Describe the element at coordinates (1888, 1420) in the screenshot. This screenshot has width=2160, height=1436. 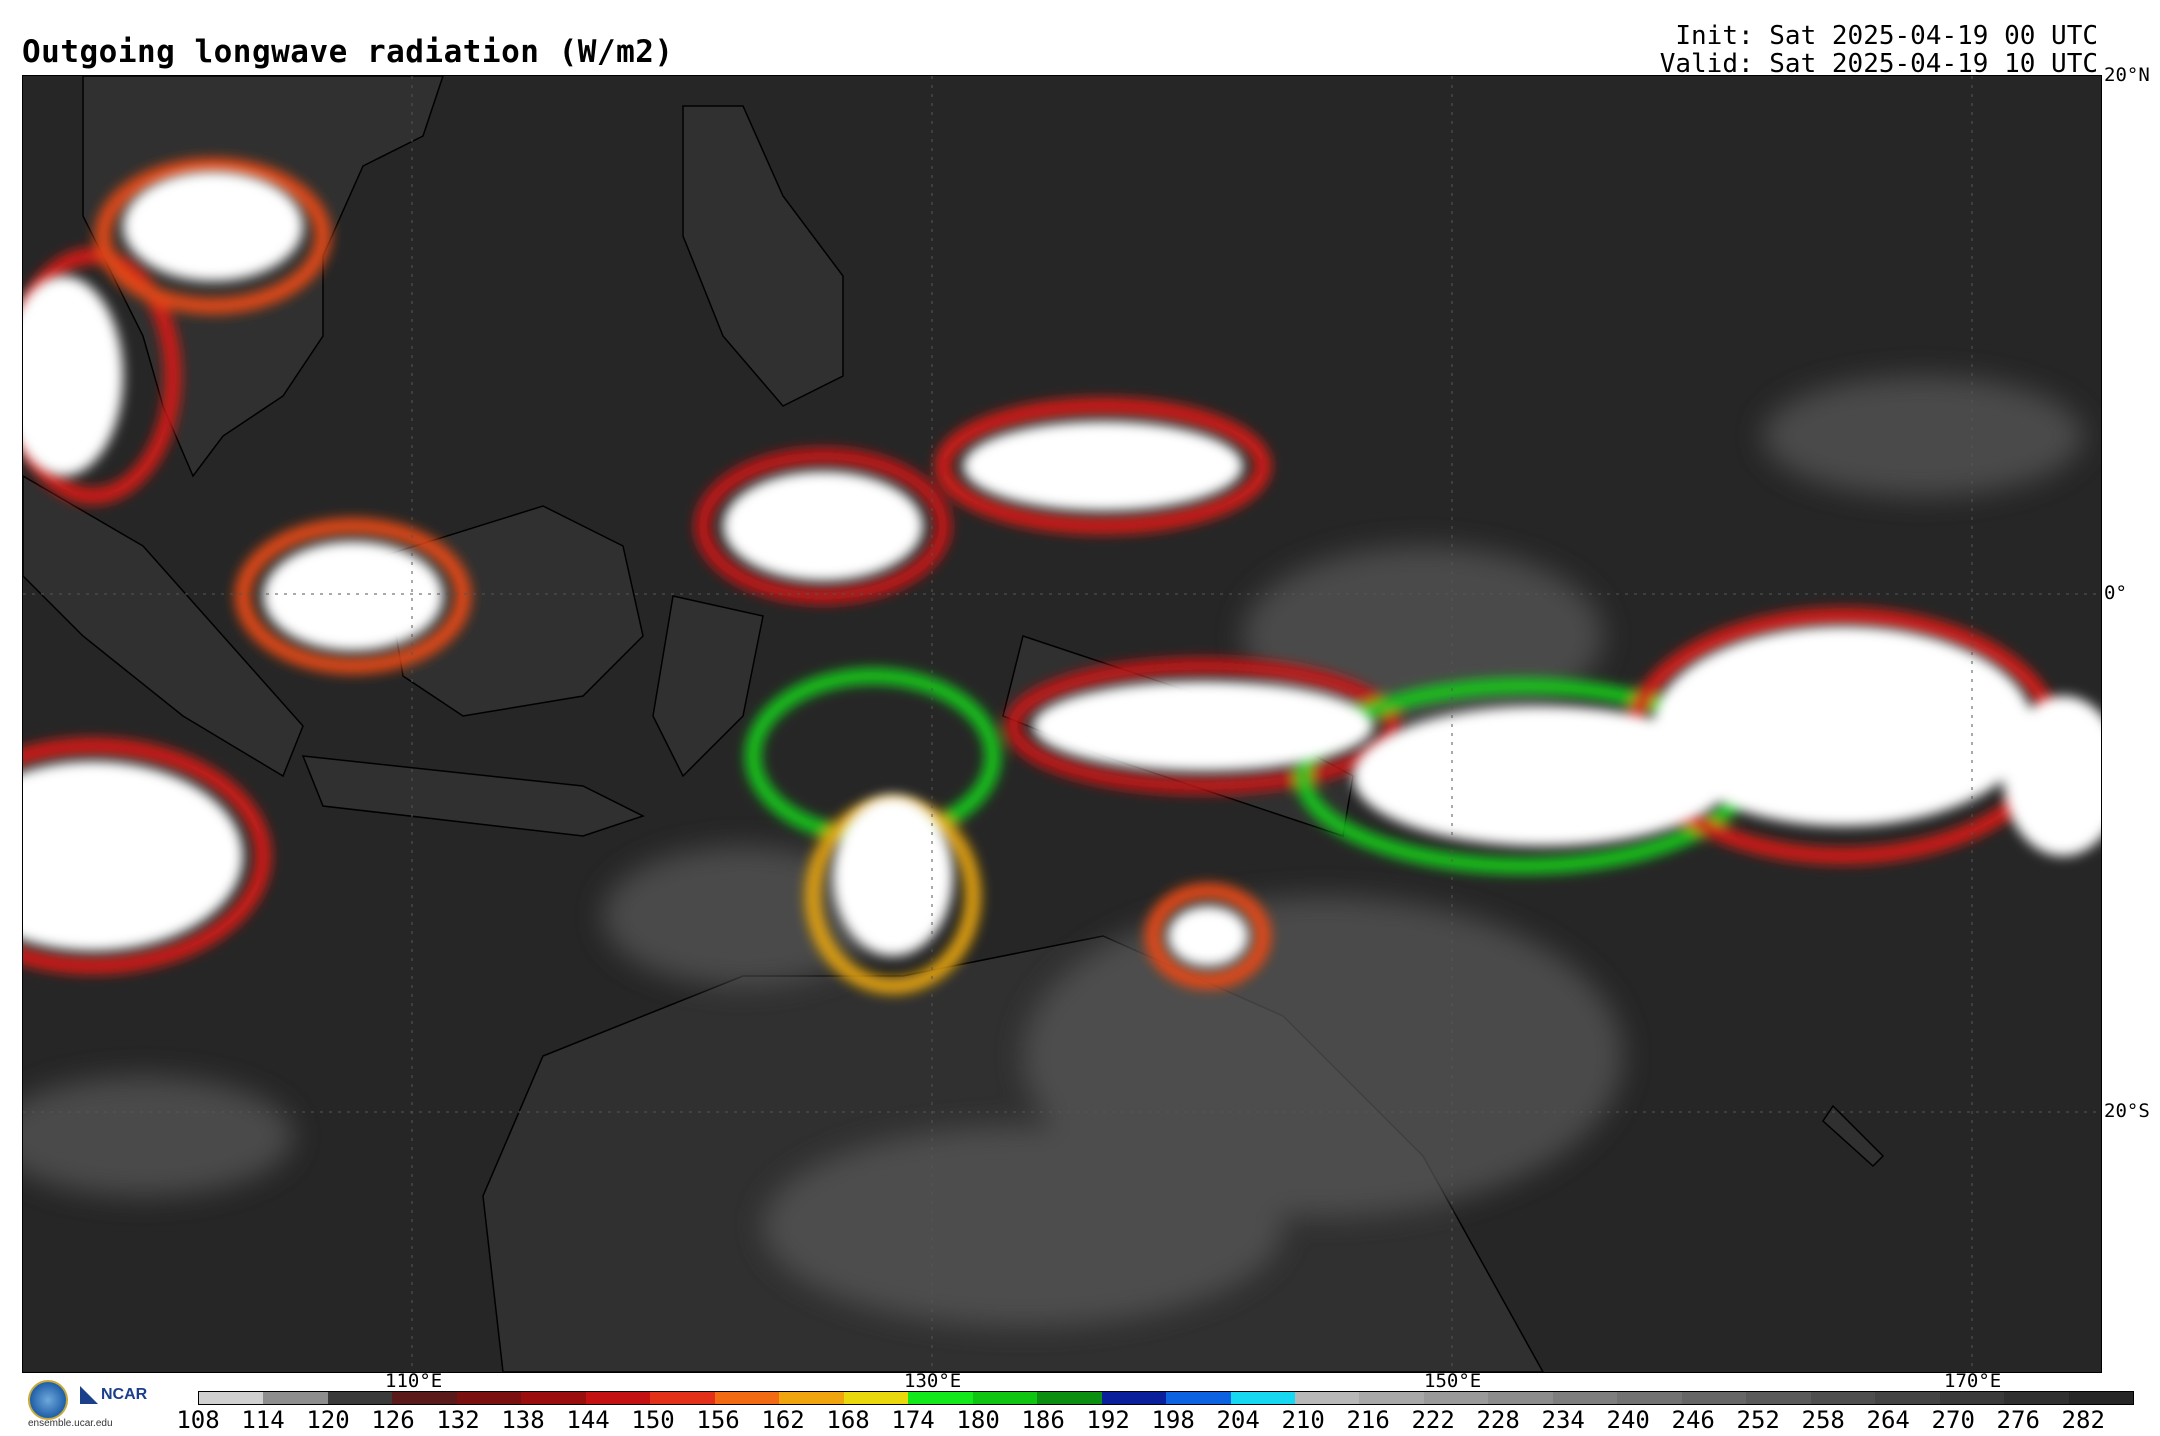
I see `color-tick-label: 264` at that location.